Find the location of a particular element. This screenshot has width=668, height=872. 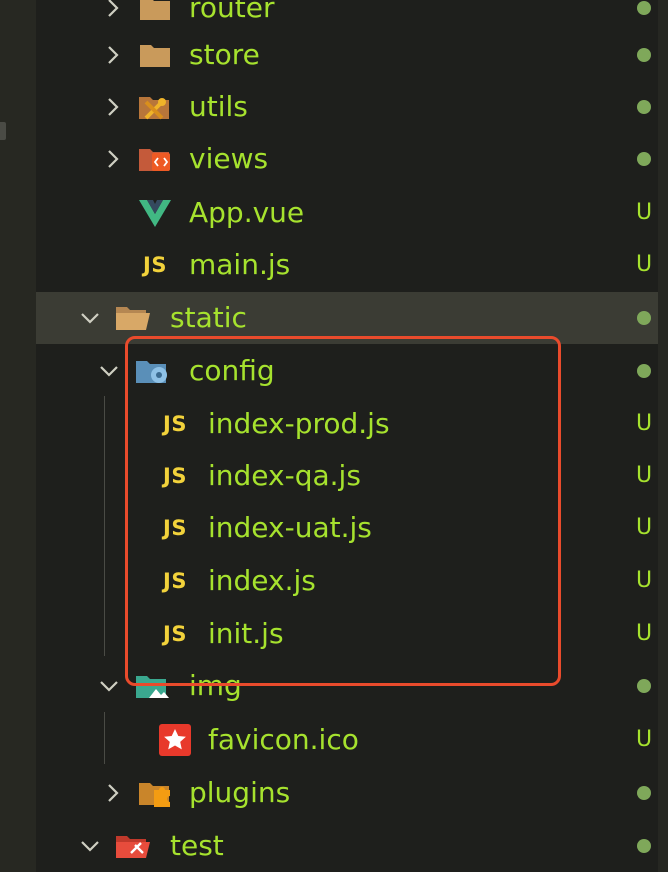

tree-item-label: index-uat.js is located at coordinates (290, 527).